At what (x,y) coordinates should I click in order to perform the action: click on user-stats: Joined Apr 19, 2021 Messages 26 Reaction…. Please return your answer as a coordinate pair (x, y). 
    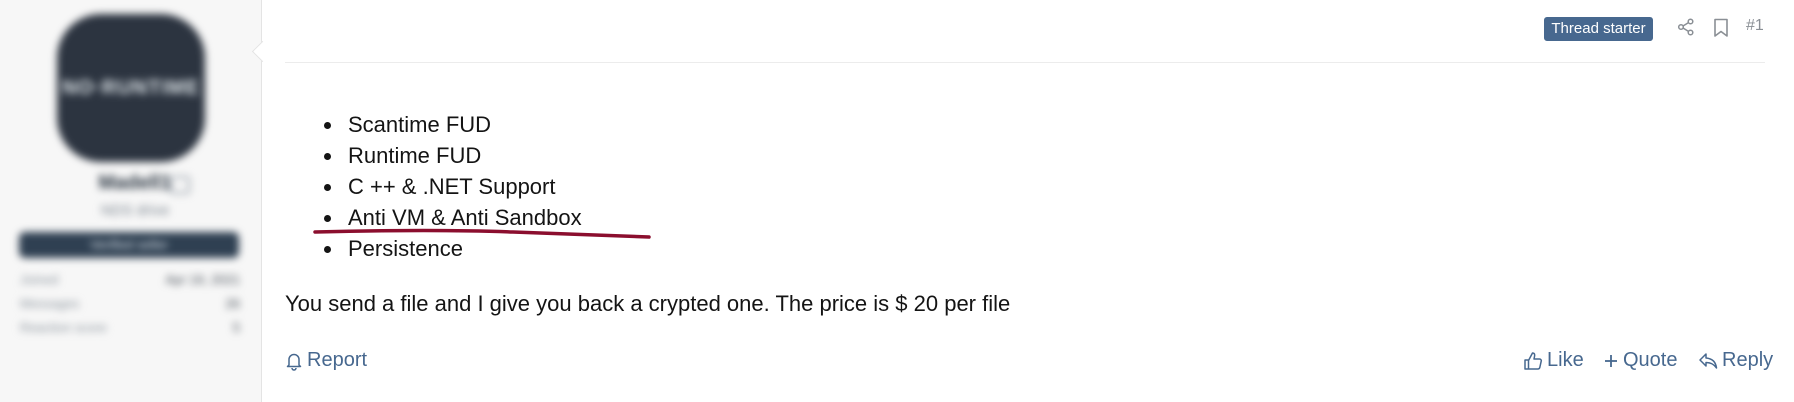
    Looking at the image, I should click on (130, 304).